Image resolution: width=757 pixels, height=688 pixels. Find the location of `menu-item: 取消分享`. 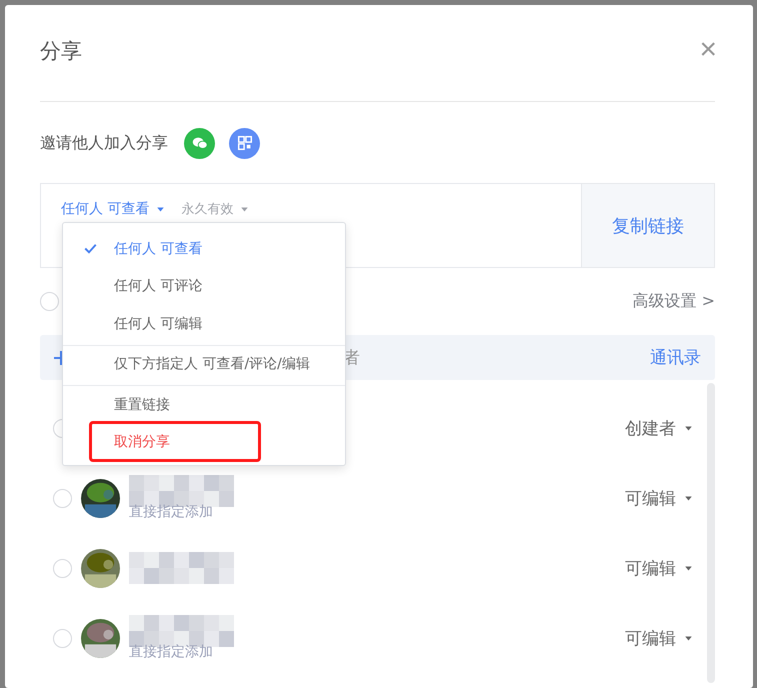

menu-item: 取消分享 is located at coordinates (204, 442).